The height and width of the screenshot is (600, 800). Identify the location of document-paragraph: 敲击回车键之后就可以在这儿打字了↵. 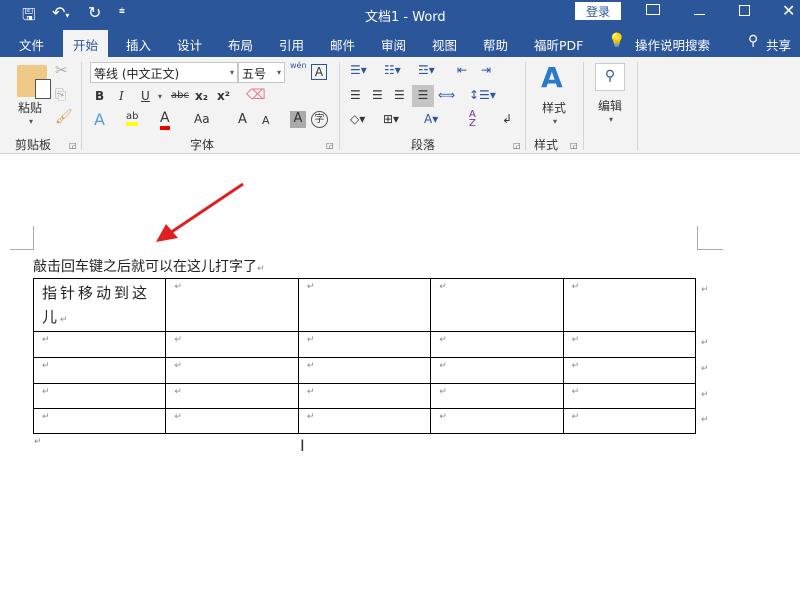
(149, 266).